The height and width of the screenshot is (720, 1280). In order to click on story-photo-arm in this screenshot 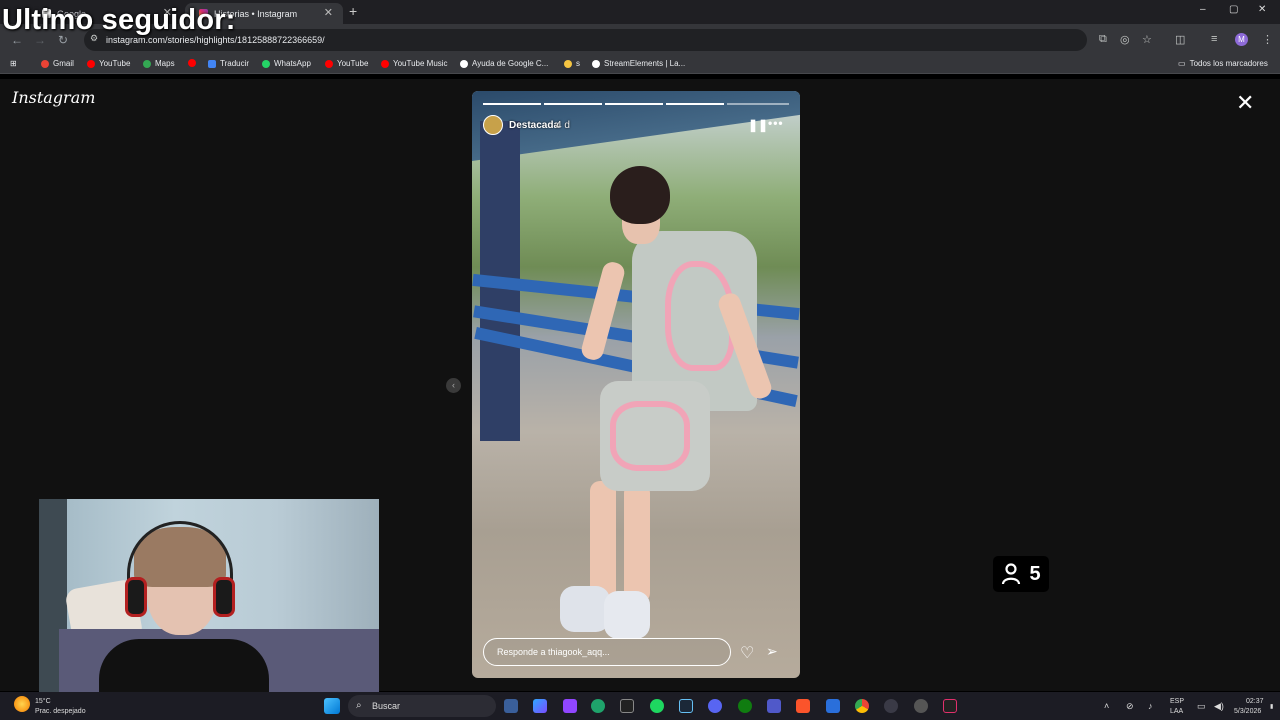, I will do `click(603, 311)`.